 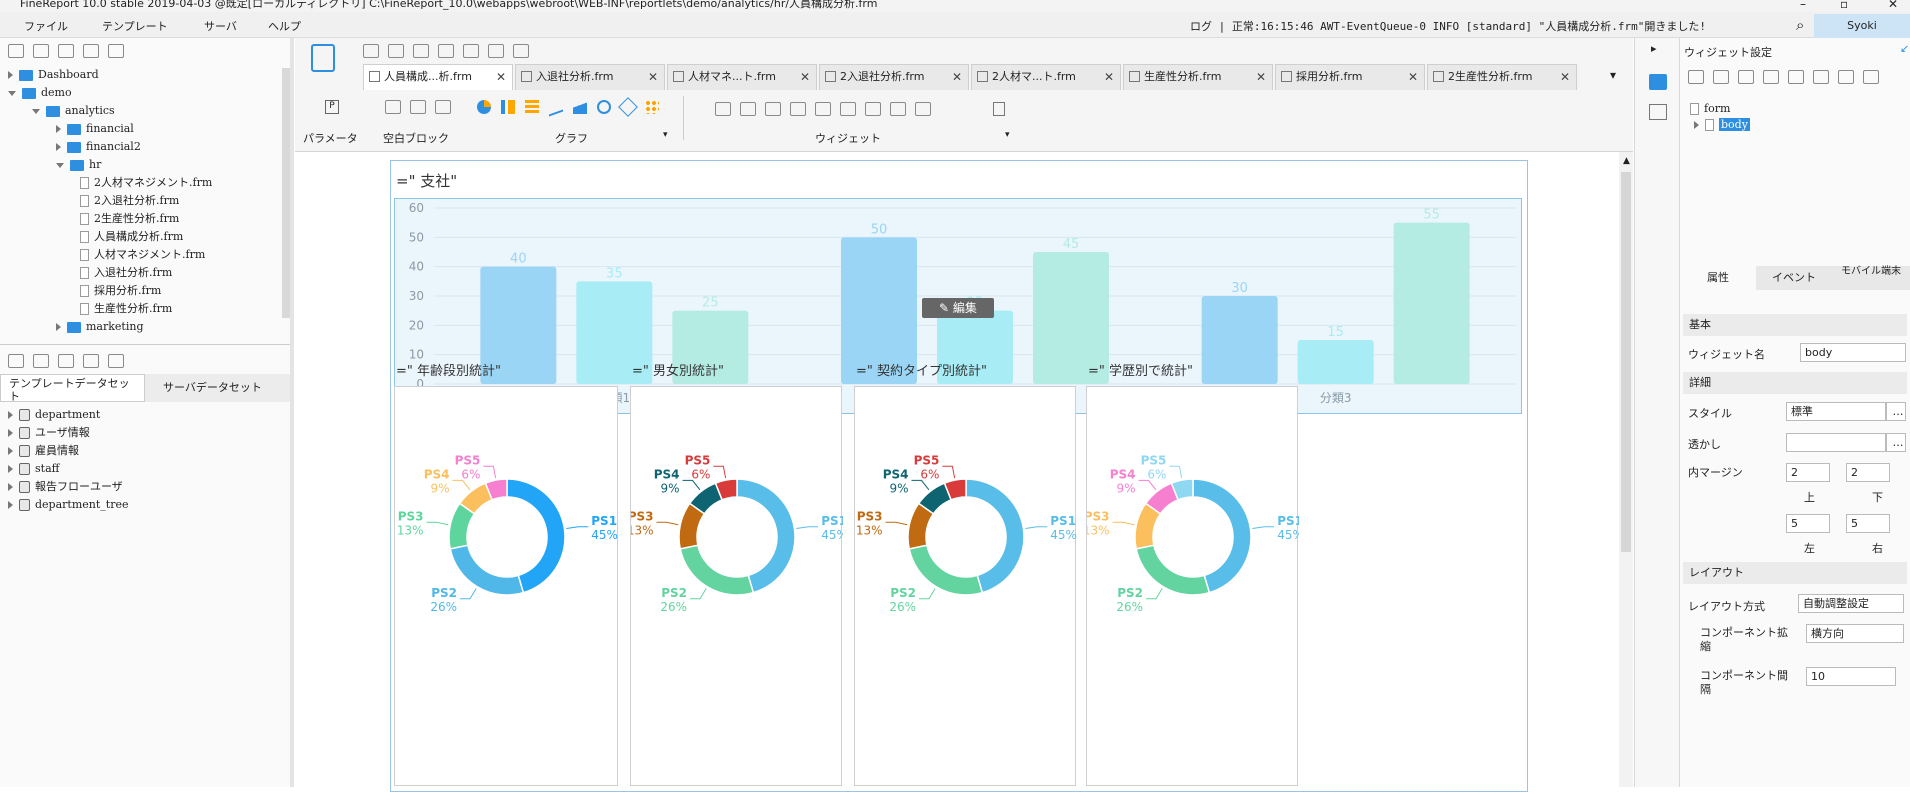 I want to click on tree-file: 入退社分析.frm, so click(x=126, y=273).